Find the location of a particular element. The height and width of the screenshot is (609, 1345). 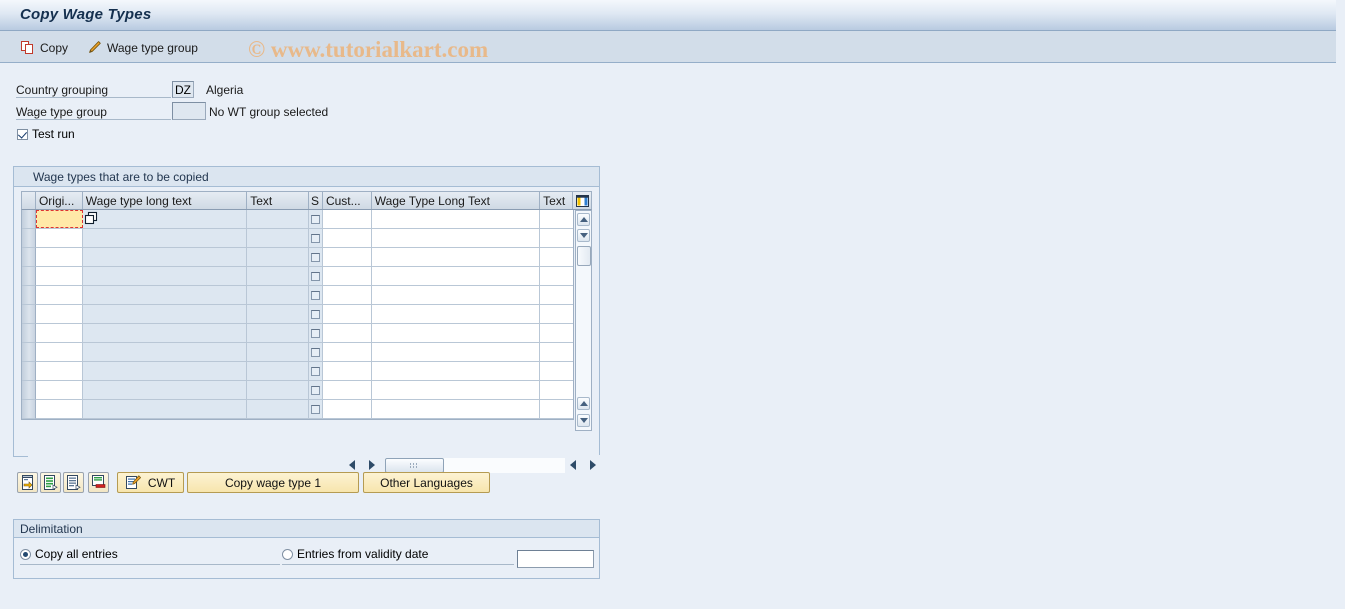

copy-wage-type-button: Copy wage type 1 is located at coordinates (273, 482).